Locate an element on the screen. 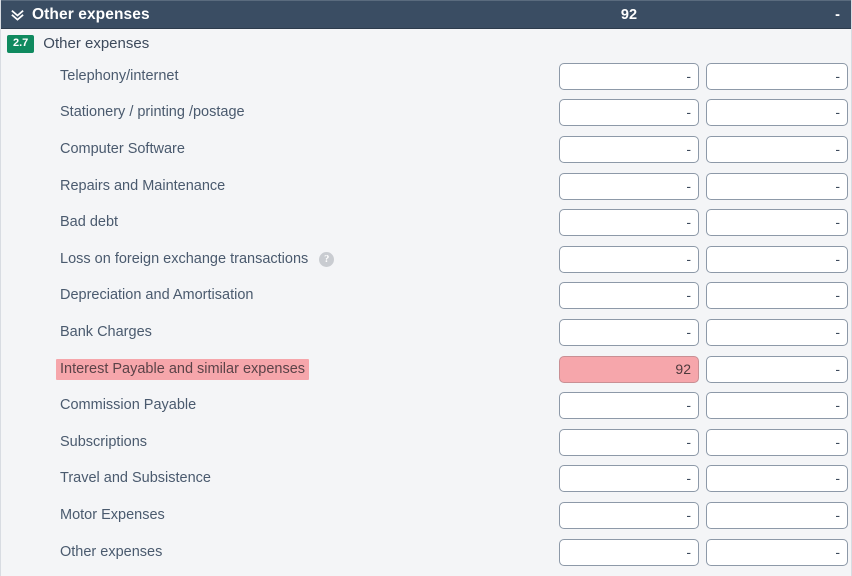  amount-input-current-year: 92 is located at coordinates (629, 369).